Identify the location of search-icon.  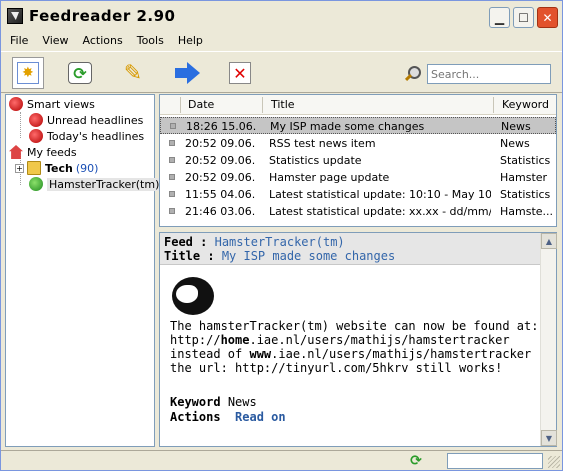
(413, 74).